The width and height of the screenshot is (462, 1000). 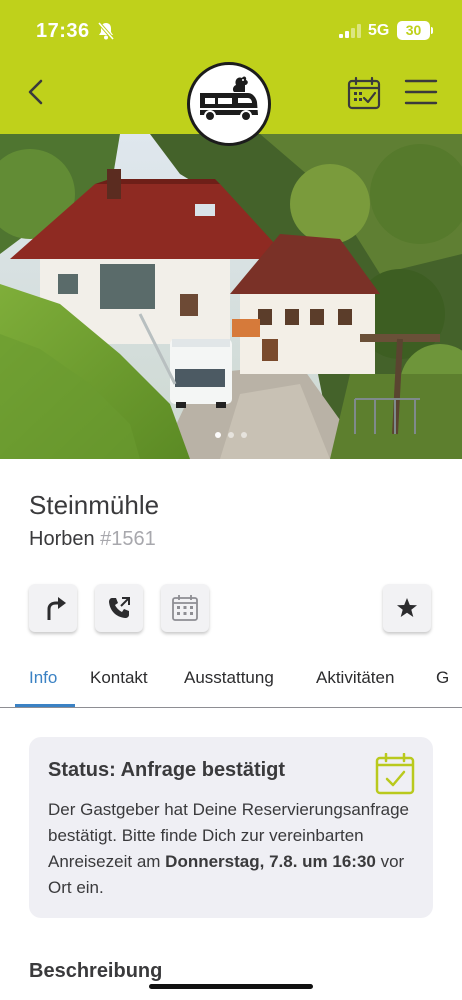 I want to click on battery-icon: 30, so click(x=415, y=30).